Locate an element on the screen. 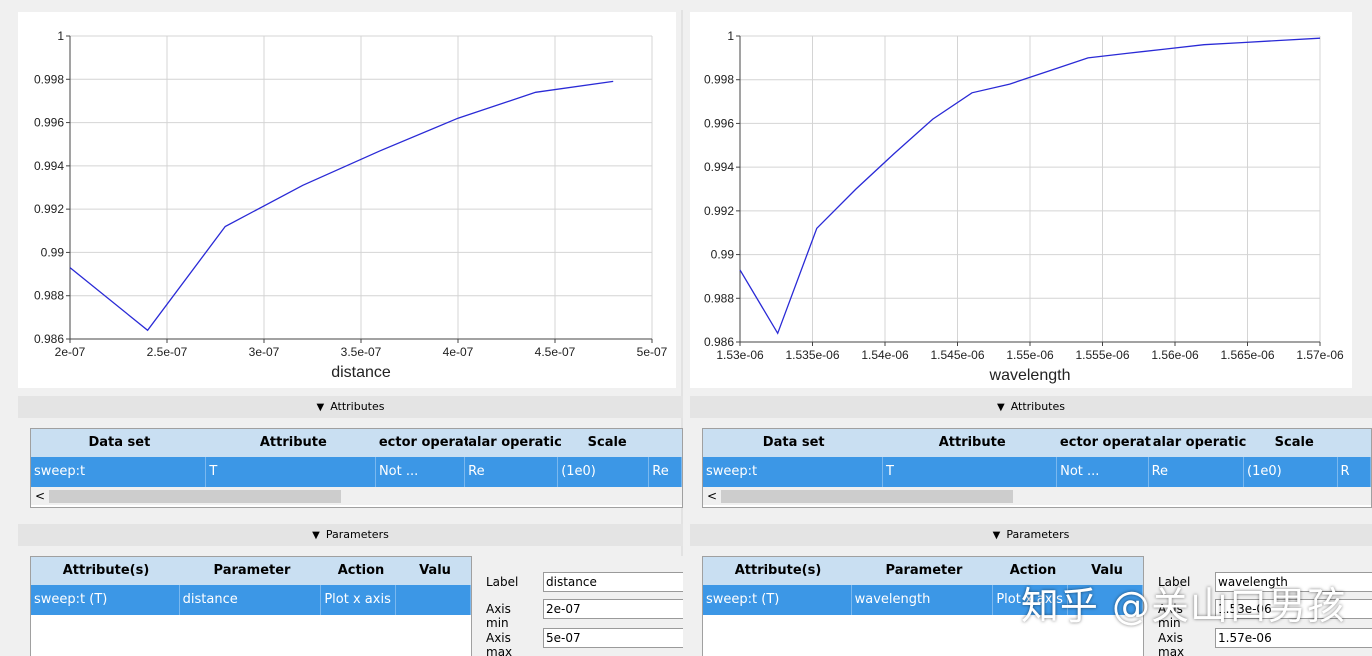 Image resolution: width=1372 pixels, height=656 pixels. table-row: sweep:t T Not ... Re (1e0) R is located at coordinates (1037, 472).